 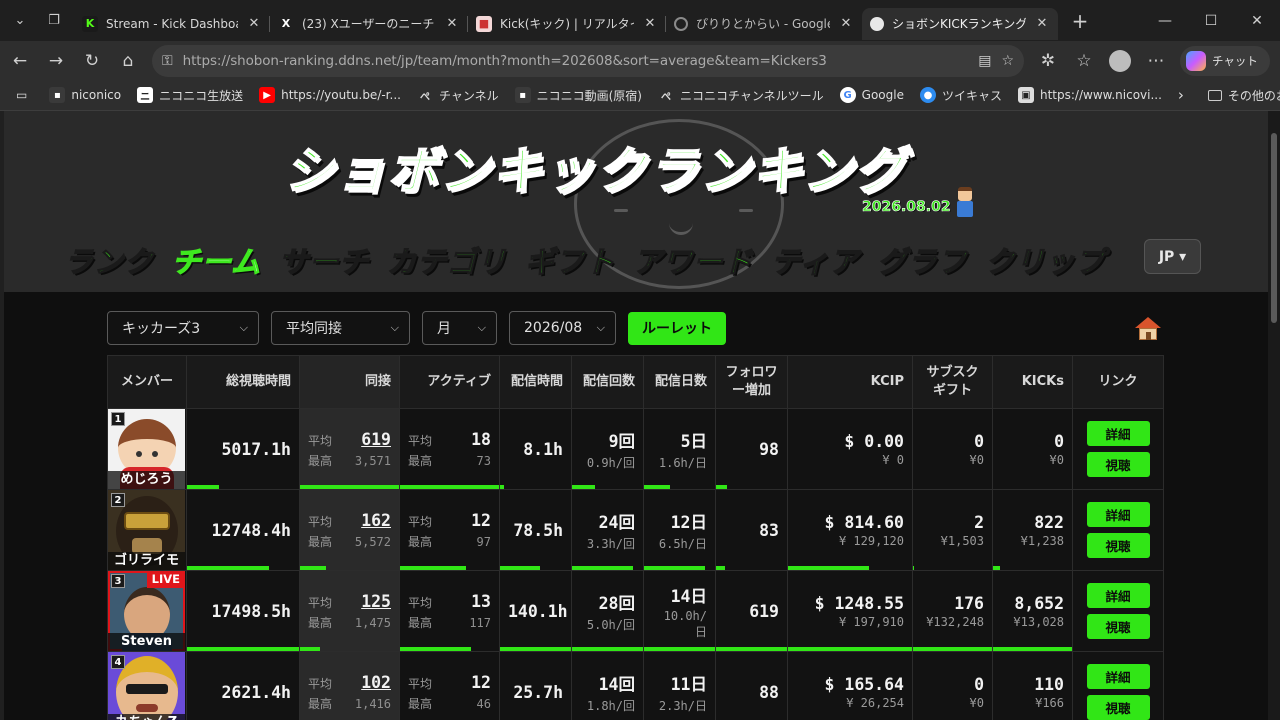 What do you see at coordinates (1181, 95) in the screenshot?
I see `bookmarks-overflow-icon: ›` at bounding box center [1181, 95].